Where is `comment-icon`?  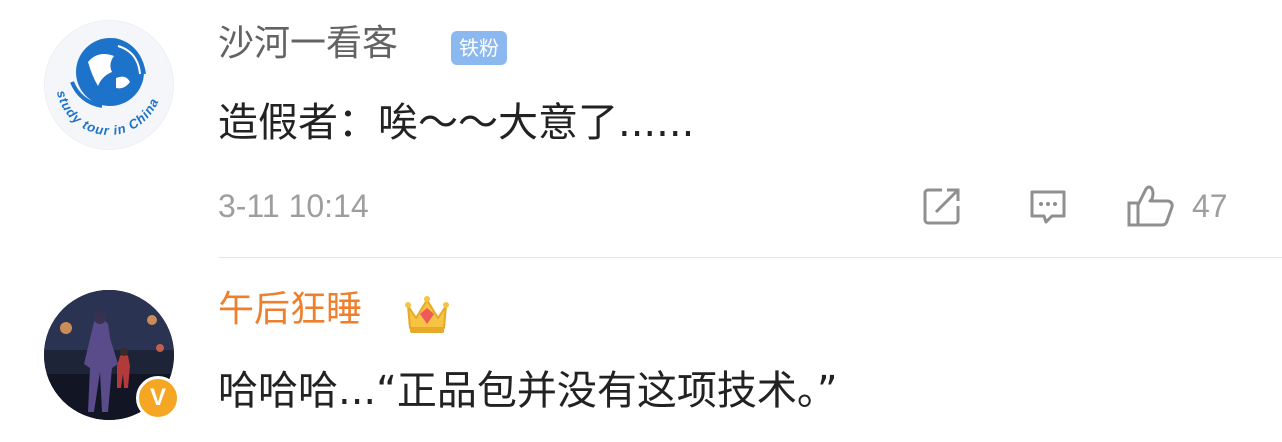
comment-icon is located at coordinates (1048, 207).